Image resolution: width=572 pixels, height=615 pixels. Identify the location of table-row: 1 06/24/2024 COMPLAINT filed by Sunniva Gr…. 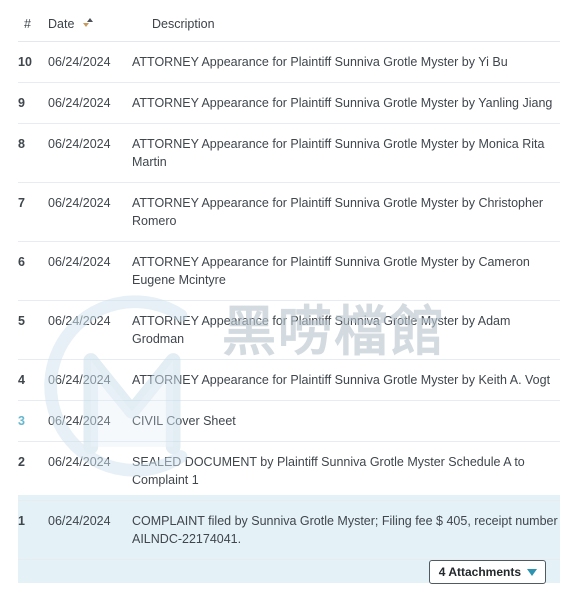
(289, 530).